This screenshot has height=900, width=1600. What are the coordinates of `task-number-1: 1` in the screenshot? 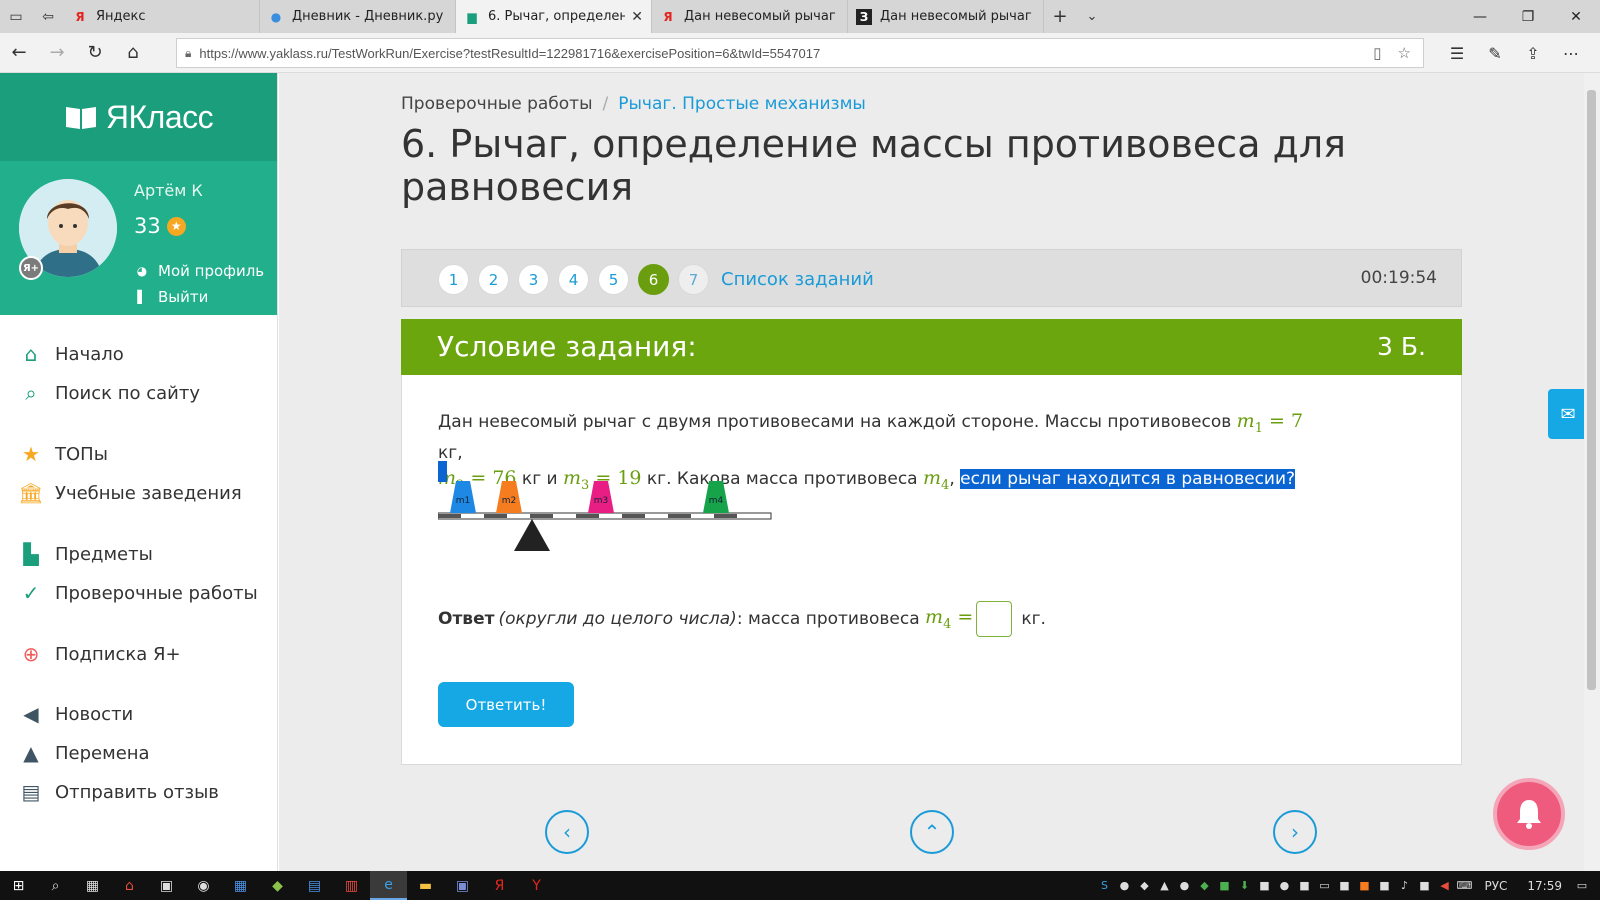 It's located at (453, 279).